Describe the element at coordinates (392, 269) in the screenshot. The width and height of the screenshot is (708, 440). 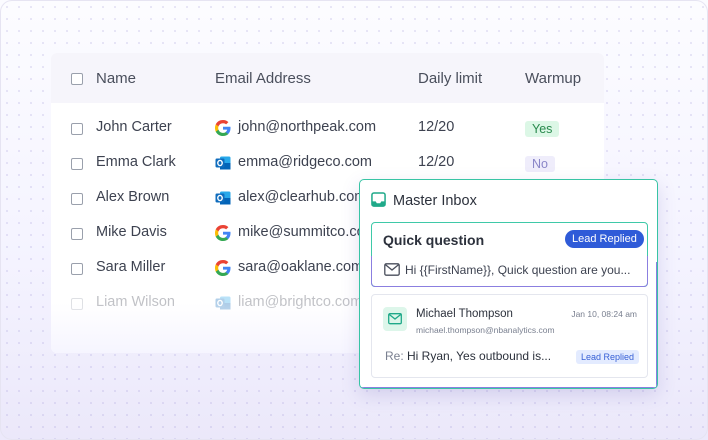
I see `envelope-icon` at that location.